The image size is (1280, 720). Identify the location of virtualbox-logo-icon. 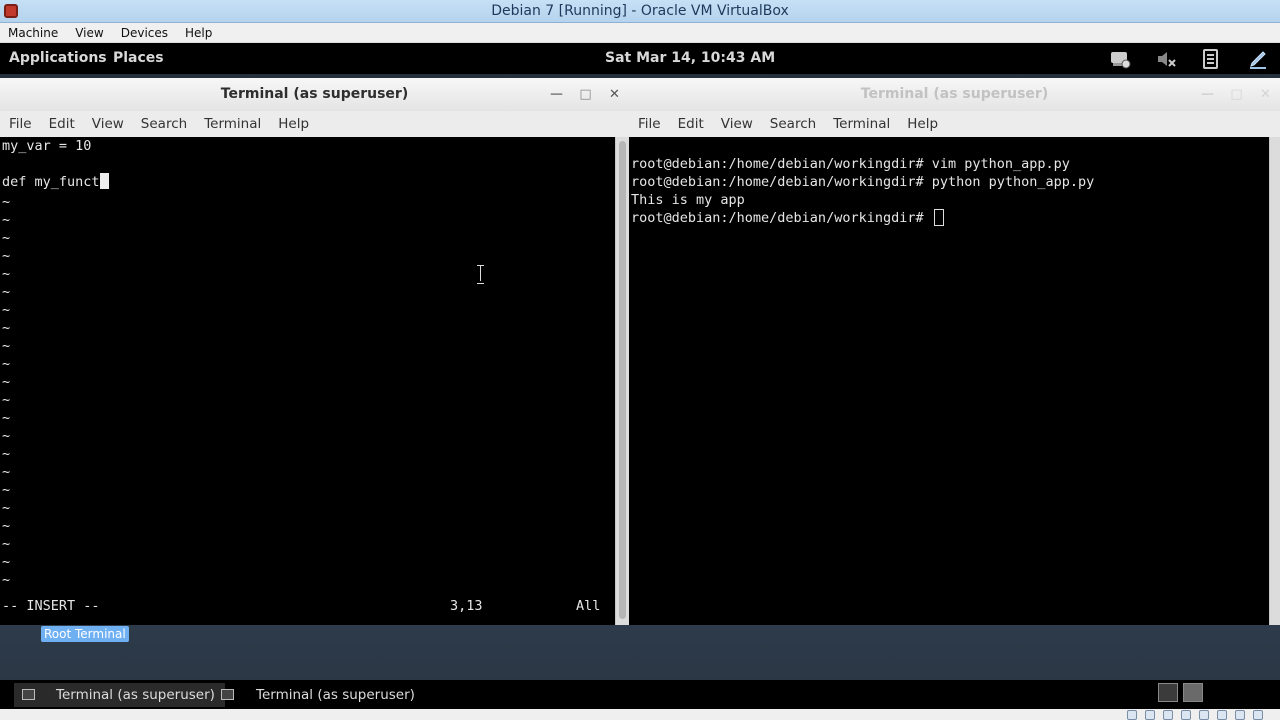
(11, 11).